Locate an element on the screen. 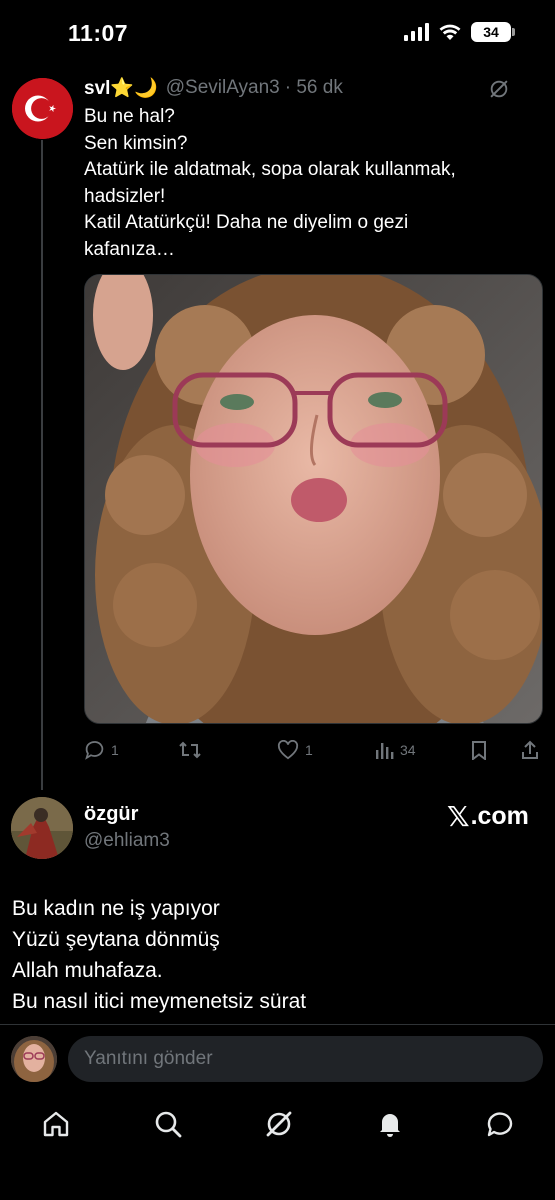 The height and width of the screenshot is (1200, 555). quoted-author-name: svl⭐🌙 is located at coordinates (121, 88).